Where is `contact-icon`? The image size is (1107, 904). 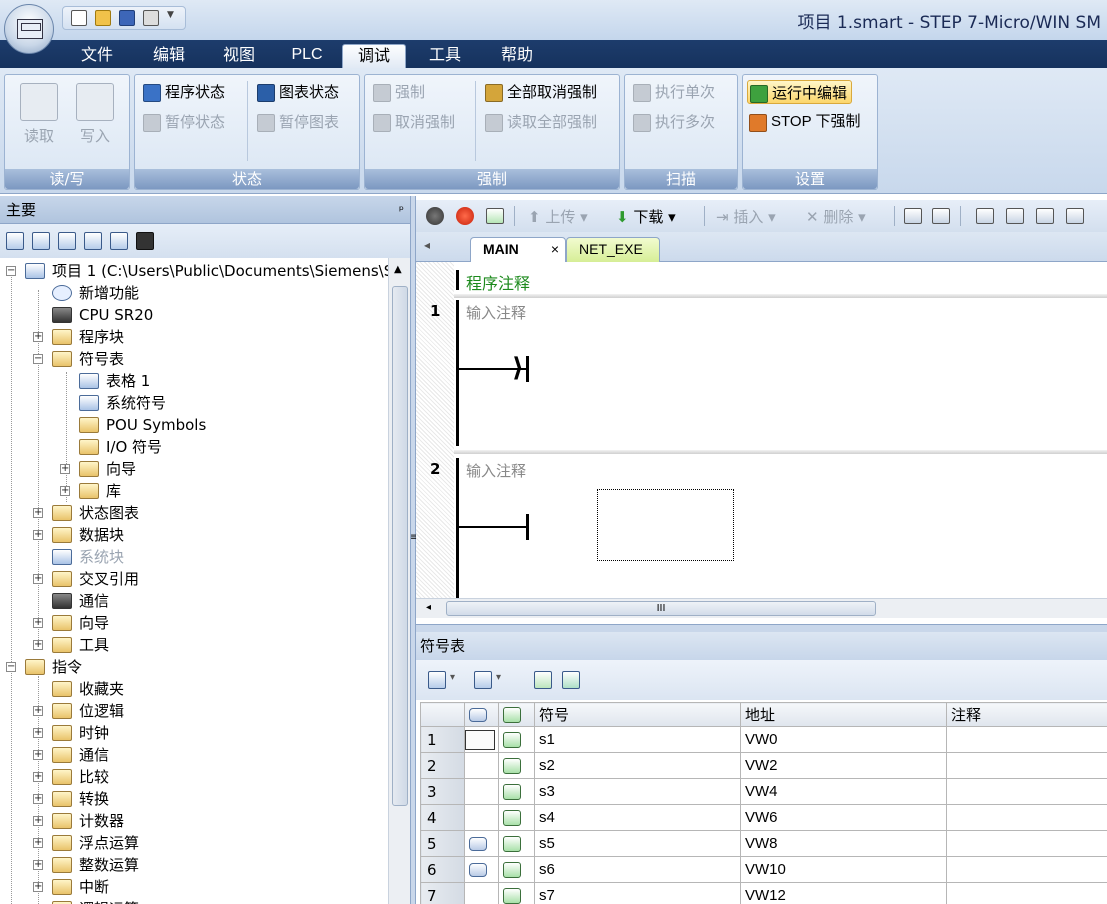 contact-icon is located at coordinates (985, 216).